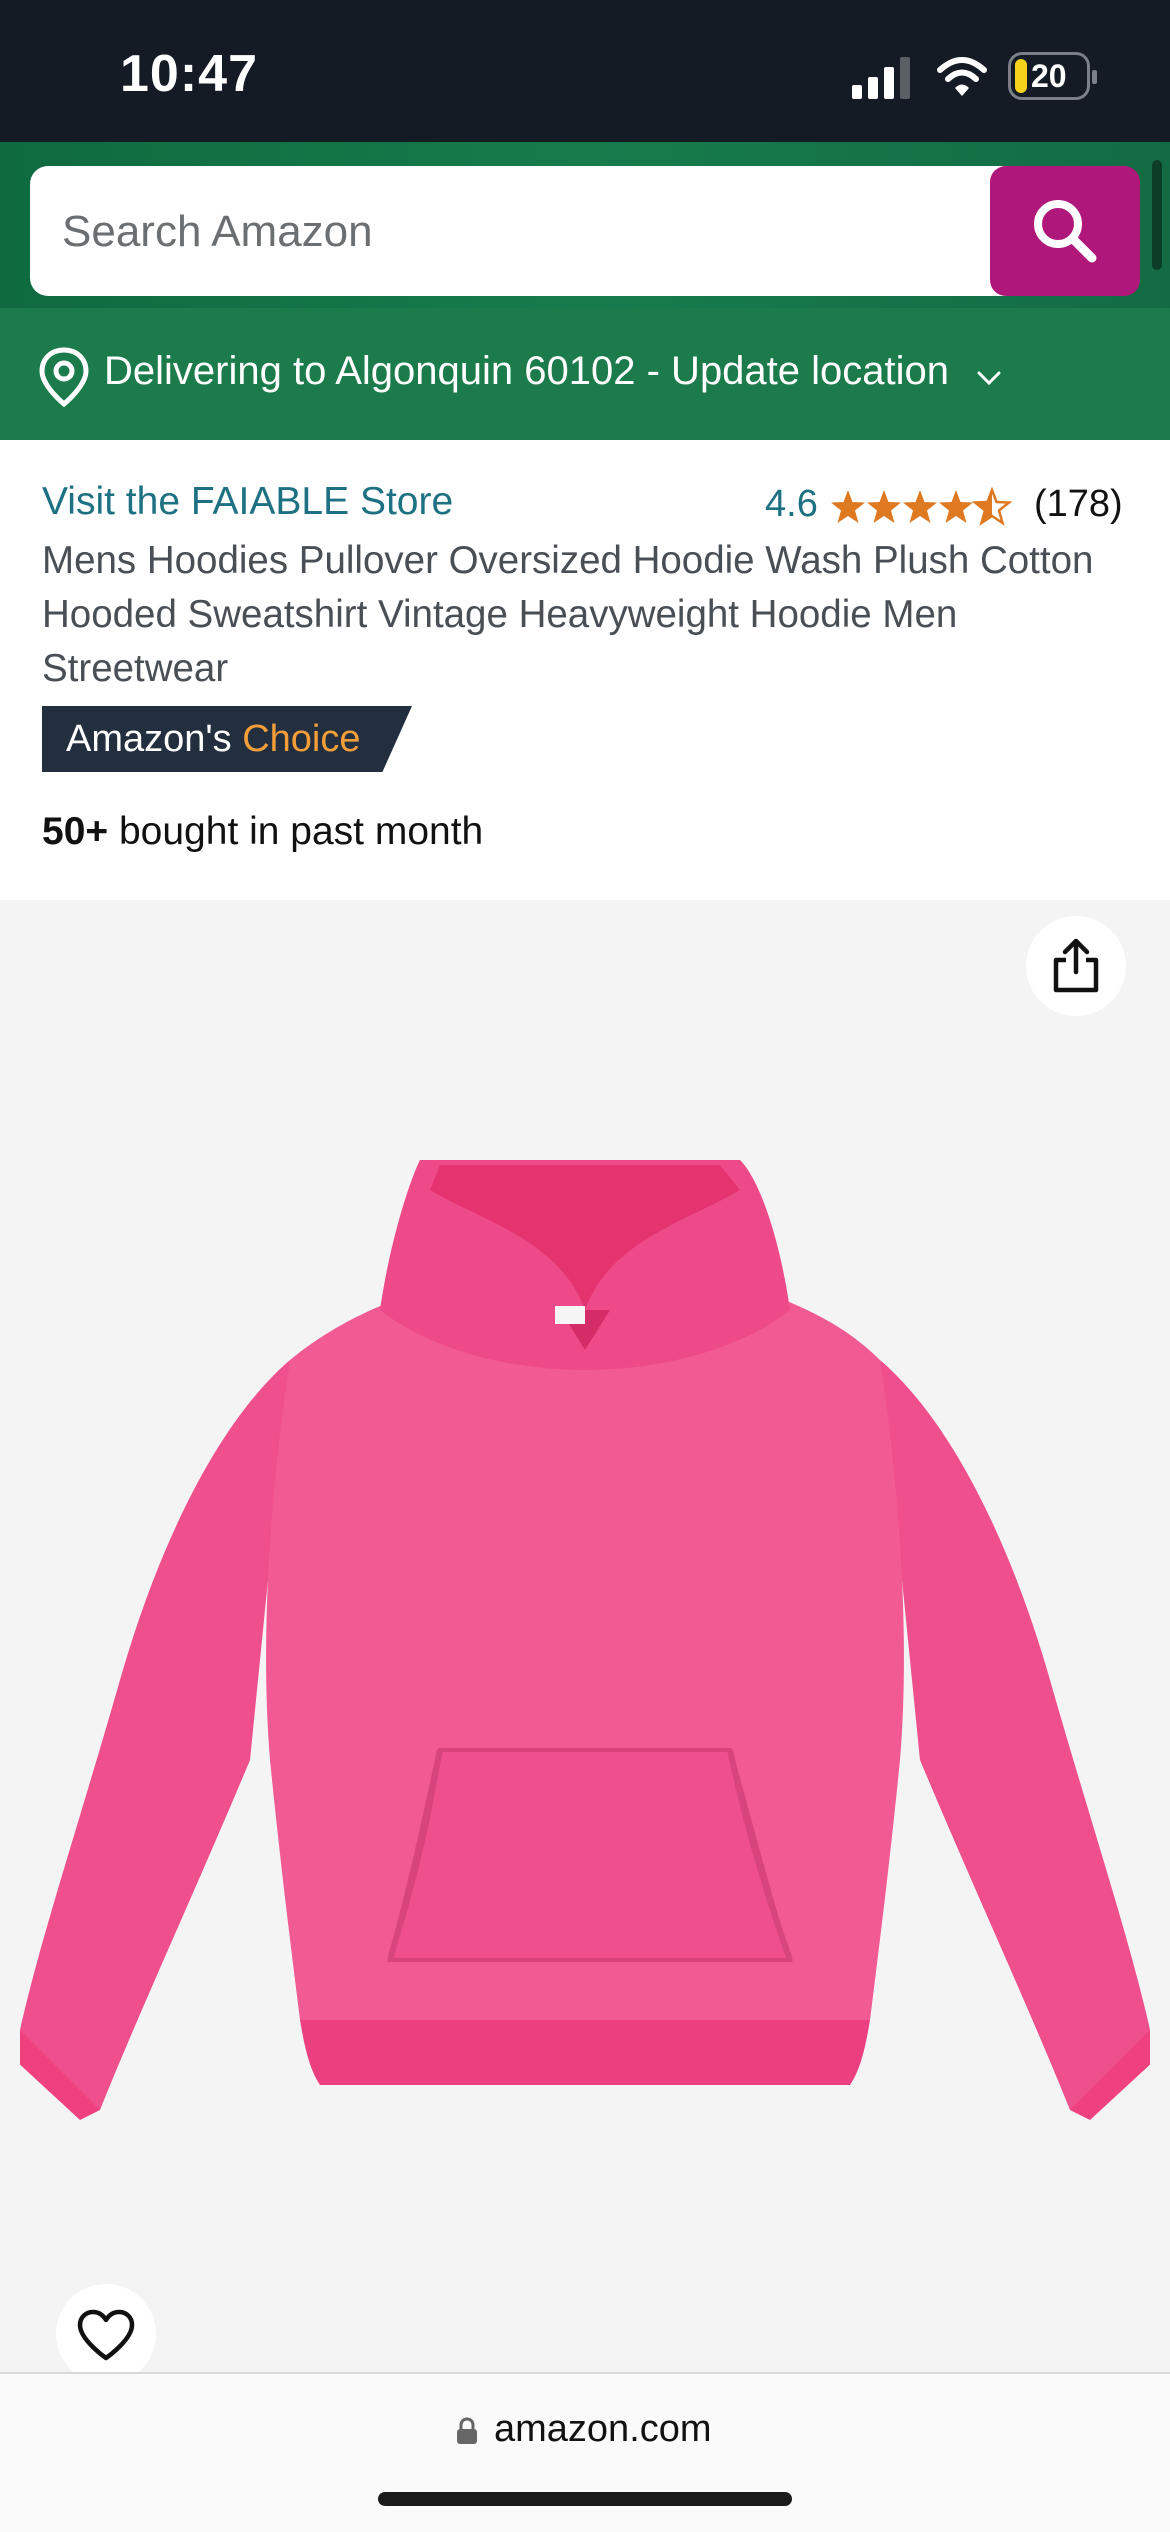  I want to click on share-button, so click(1076, 966).